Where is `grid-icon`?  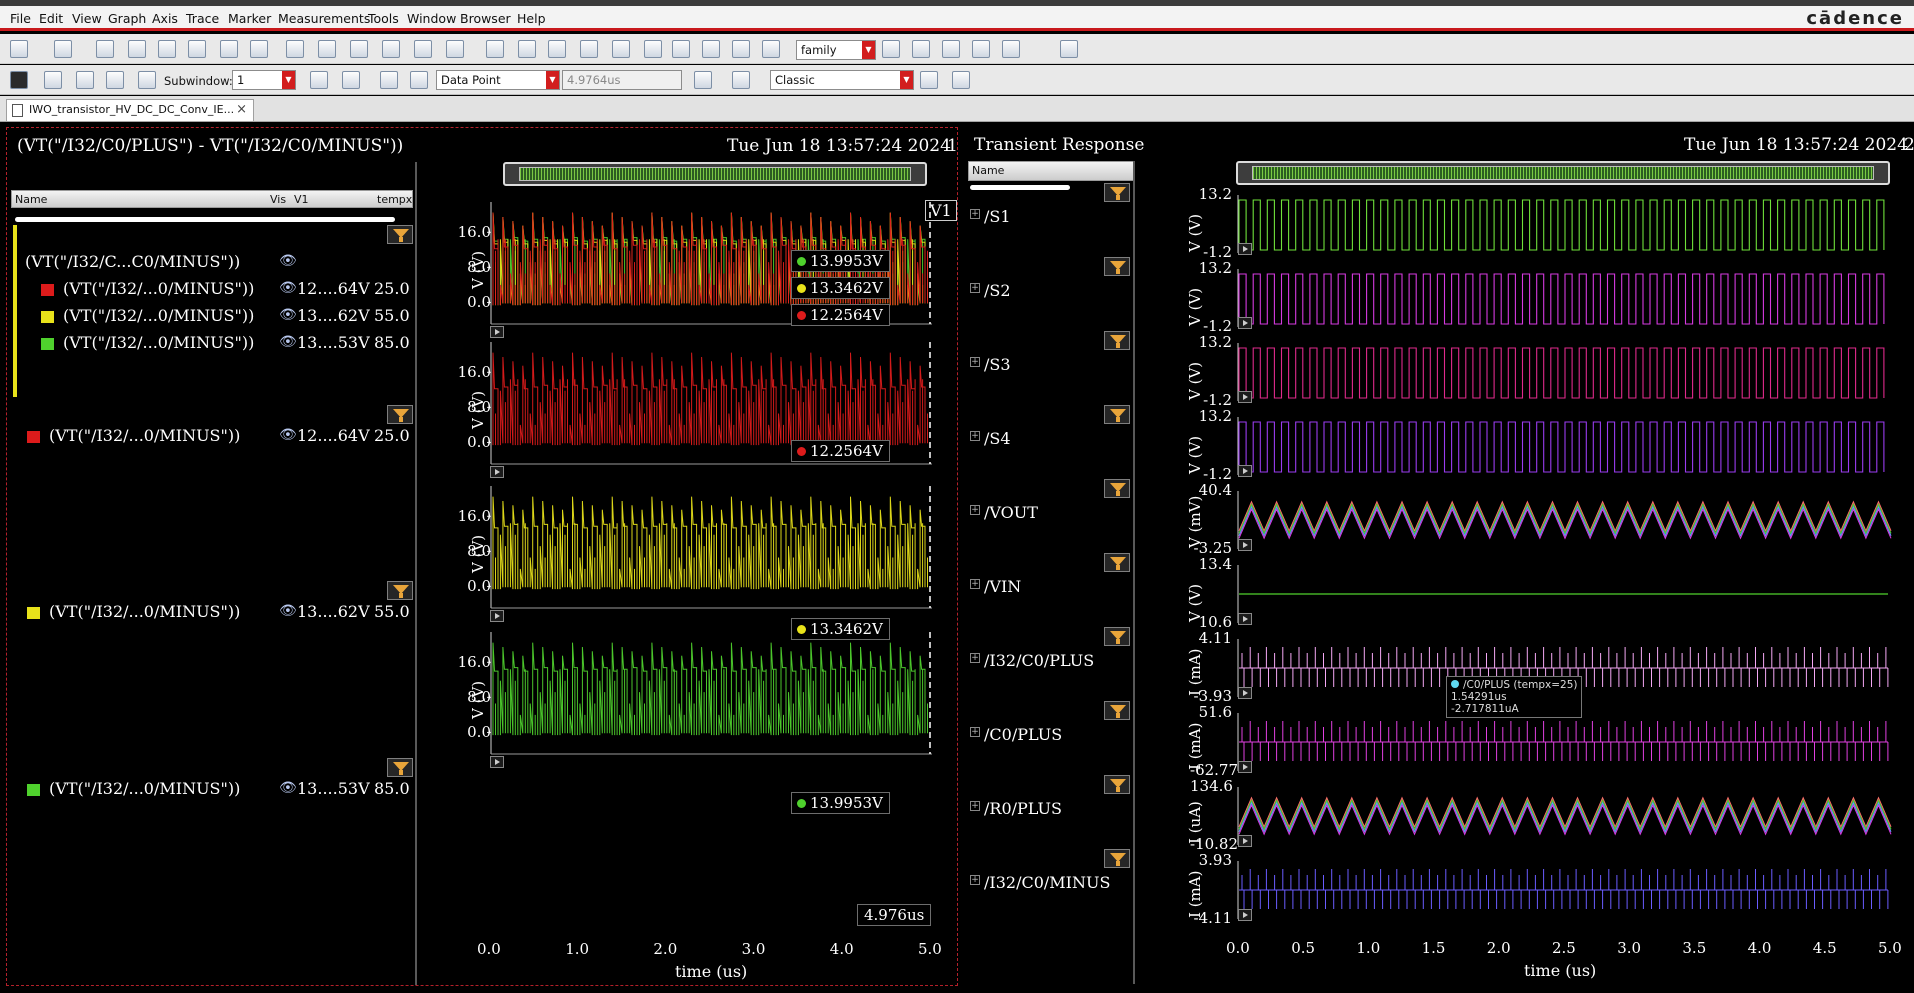 grid-icon is located at coordinates (1069, 49).